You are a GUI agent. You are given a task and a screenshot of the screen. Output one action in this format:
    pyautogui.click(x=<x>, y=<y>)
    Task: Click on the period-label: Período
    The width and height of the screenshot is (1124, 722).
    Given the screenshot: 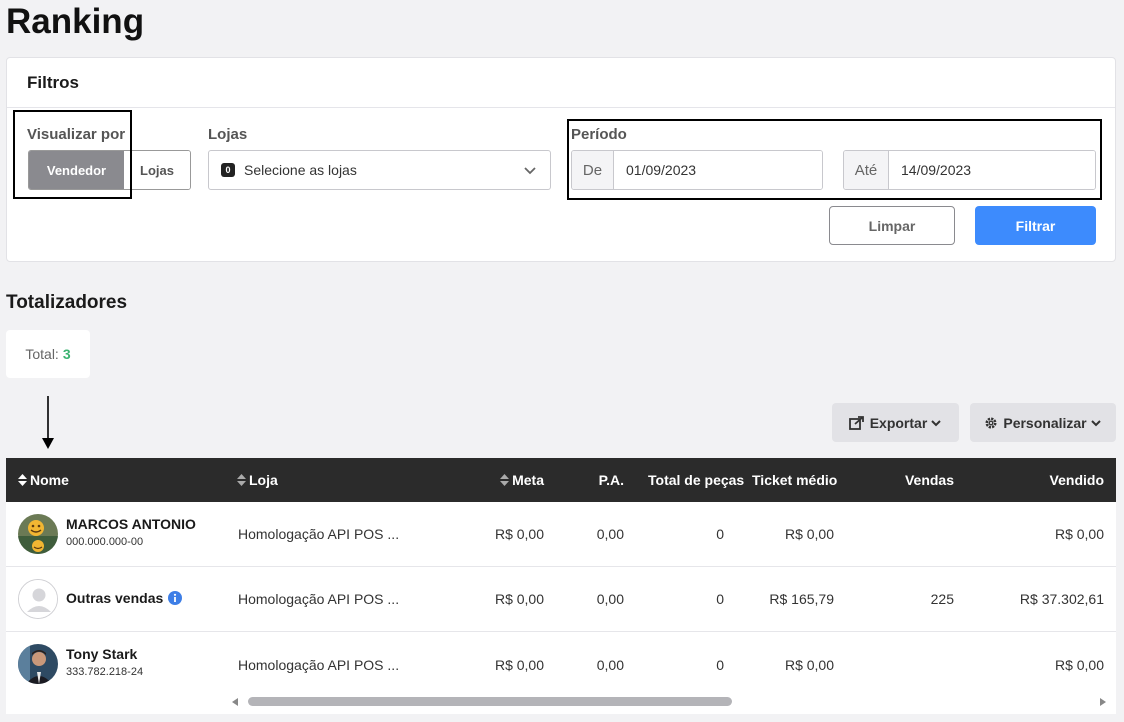 What is the action you would take?
    pyautogui.click(x=599, y=134)
    